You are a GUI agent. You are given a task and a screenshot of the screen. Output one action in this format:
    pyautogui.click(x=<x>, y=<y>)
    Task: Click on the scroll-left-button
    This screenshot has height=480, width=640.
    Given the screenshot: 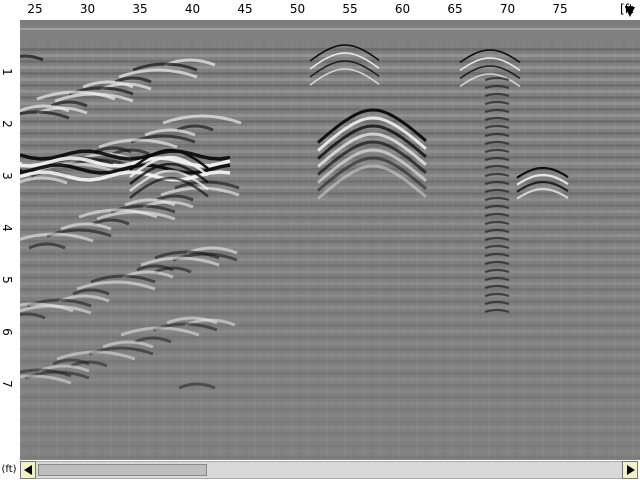 What is the action you would take?
    pyautogui.click(x=28, y=470)
    